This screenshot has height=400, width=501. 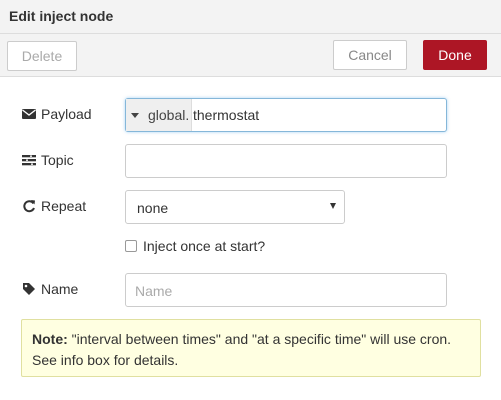 What do you see at coordinates (250, 17) in the screenshot?
I see `dialog-titlebar: Edit inject node` at bounding box center [250, 17].